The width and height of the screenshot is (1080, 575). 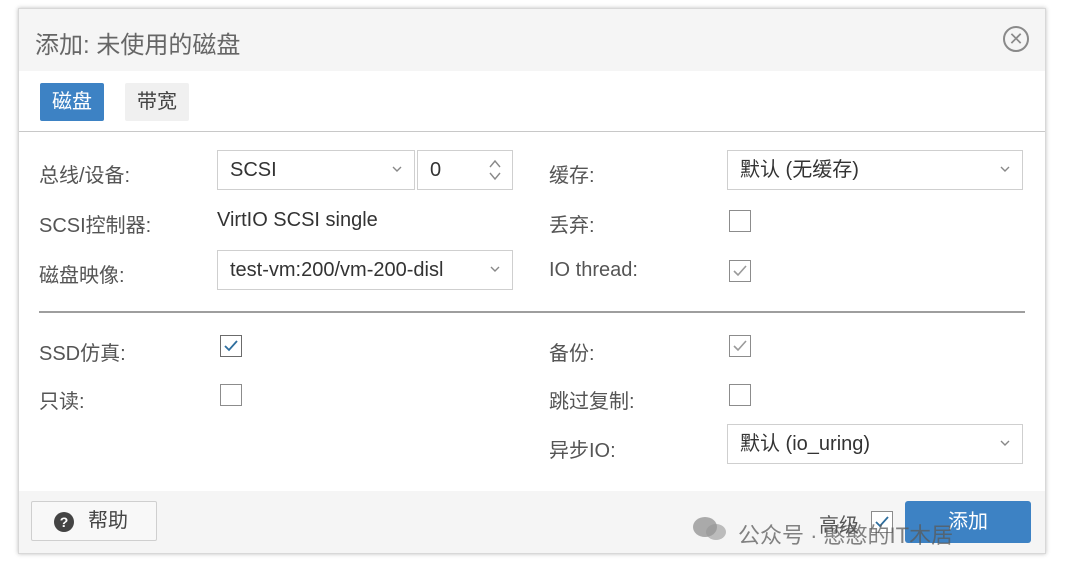 What do you see at coordinates (253, 170) in the screenshot?
I see `bus-select-value: SCSI` at bounding box center [253, 170].